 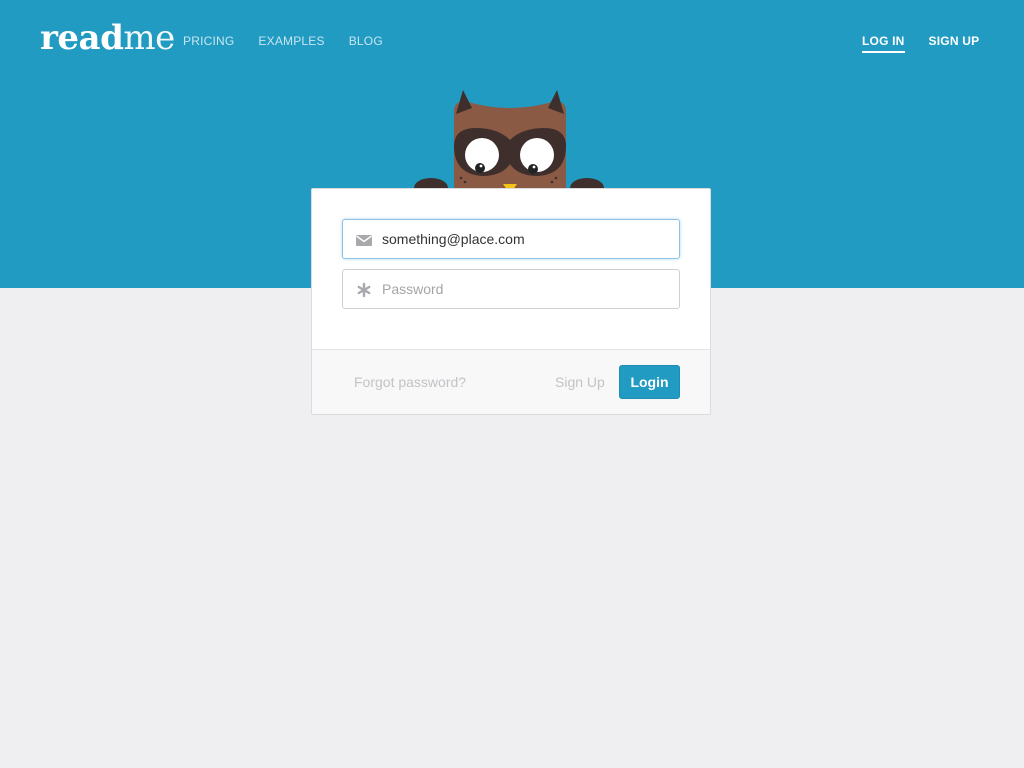 What do you see at coordinates (208, 41) in the screenshot?
I see `nav-pricing: PRICING` at bounding box center [208, 41].